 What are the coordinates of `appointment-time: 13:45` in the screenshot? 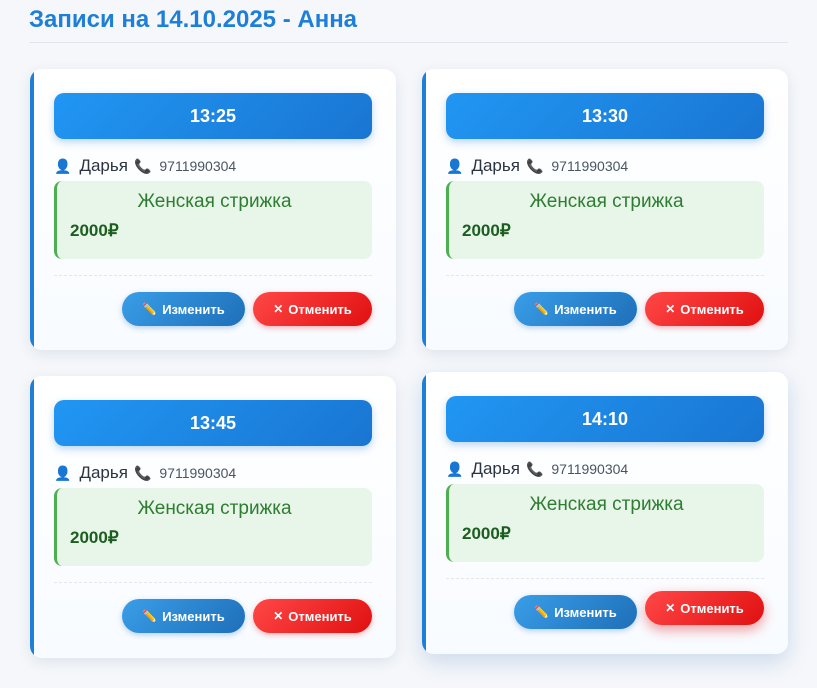 It's located at (213, 423).